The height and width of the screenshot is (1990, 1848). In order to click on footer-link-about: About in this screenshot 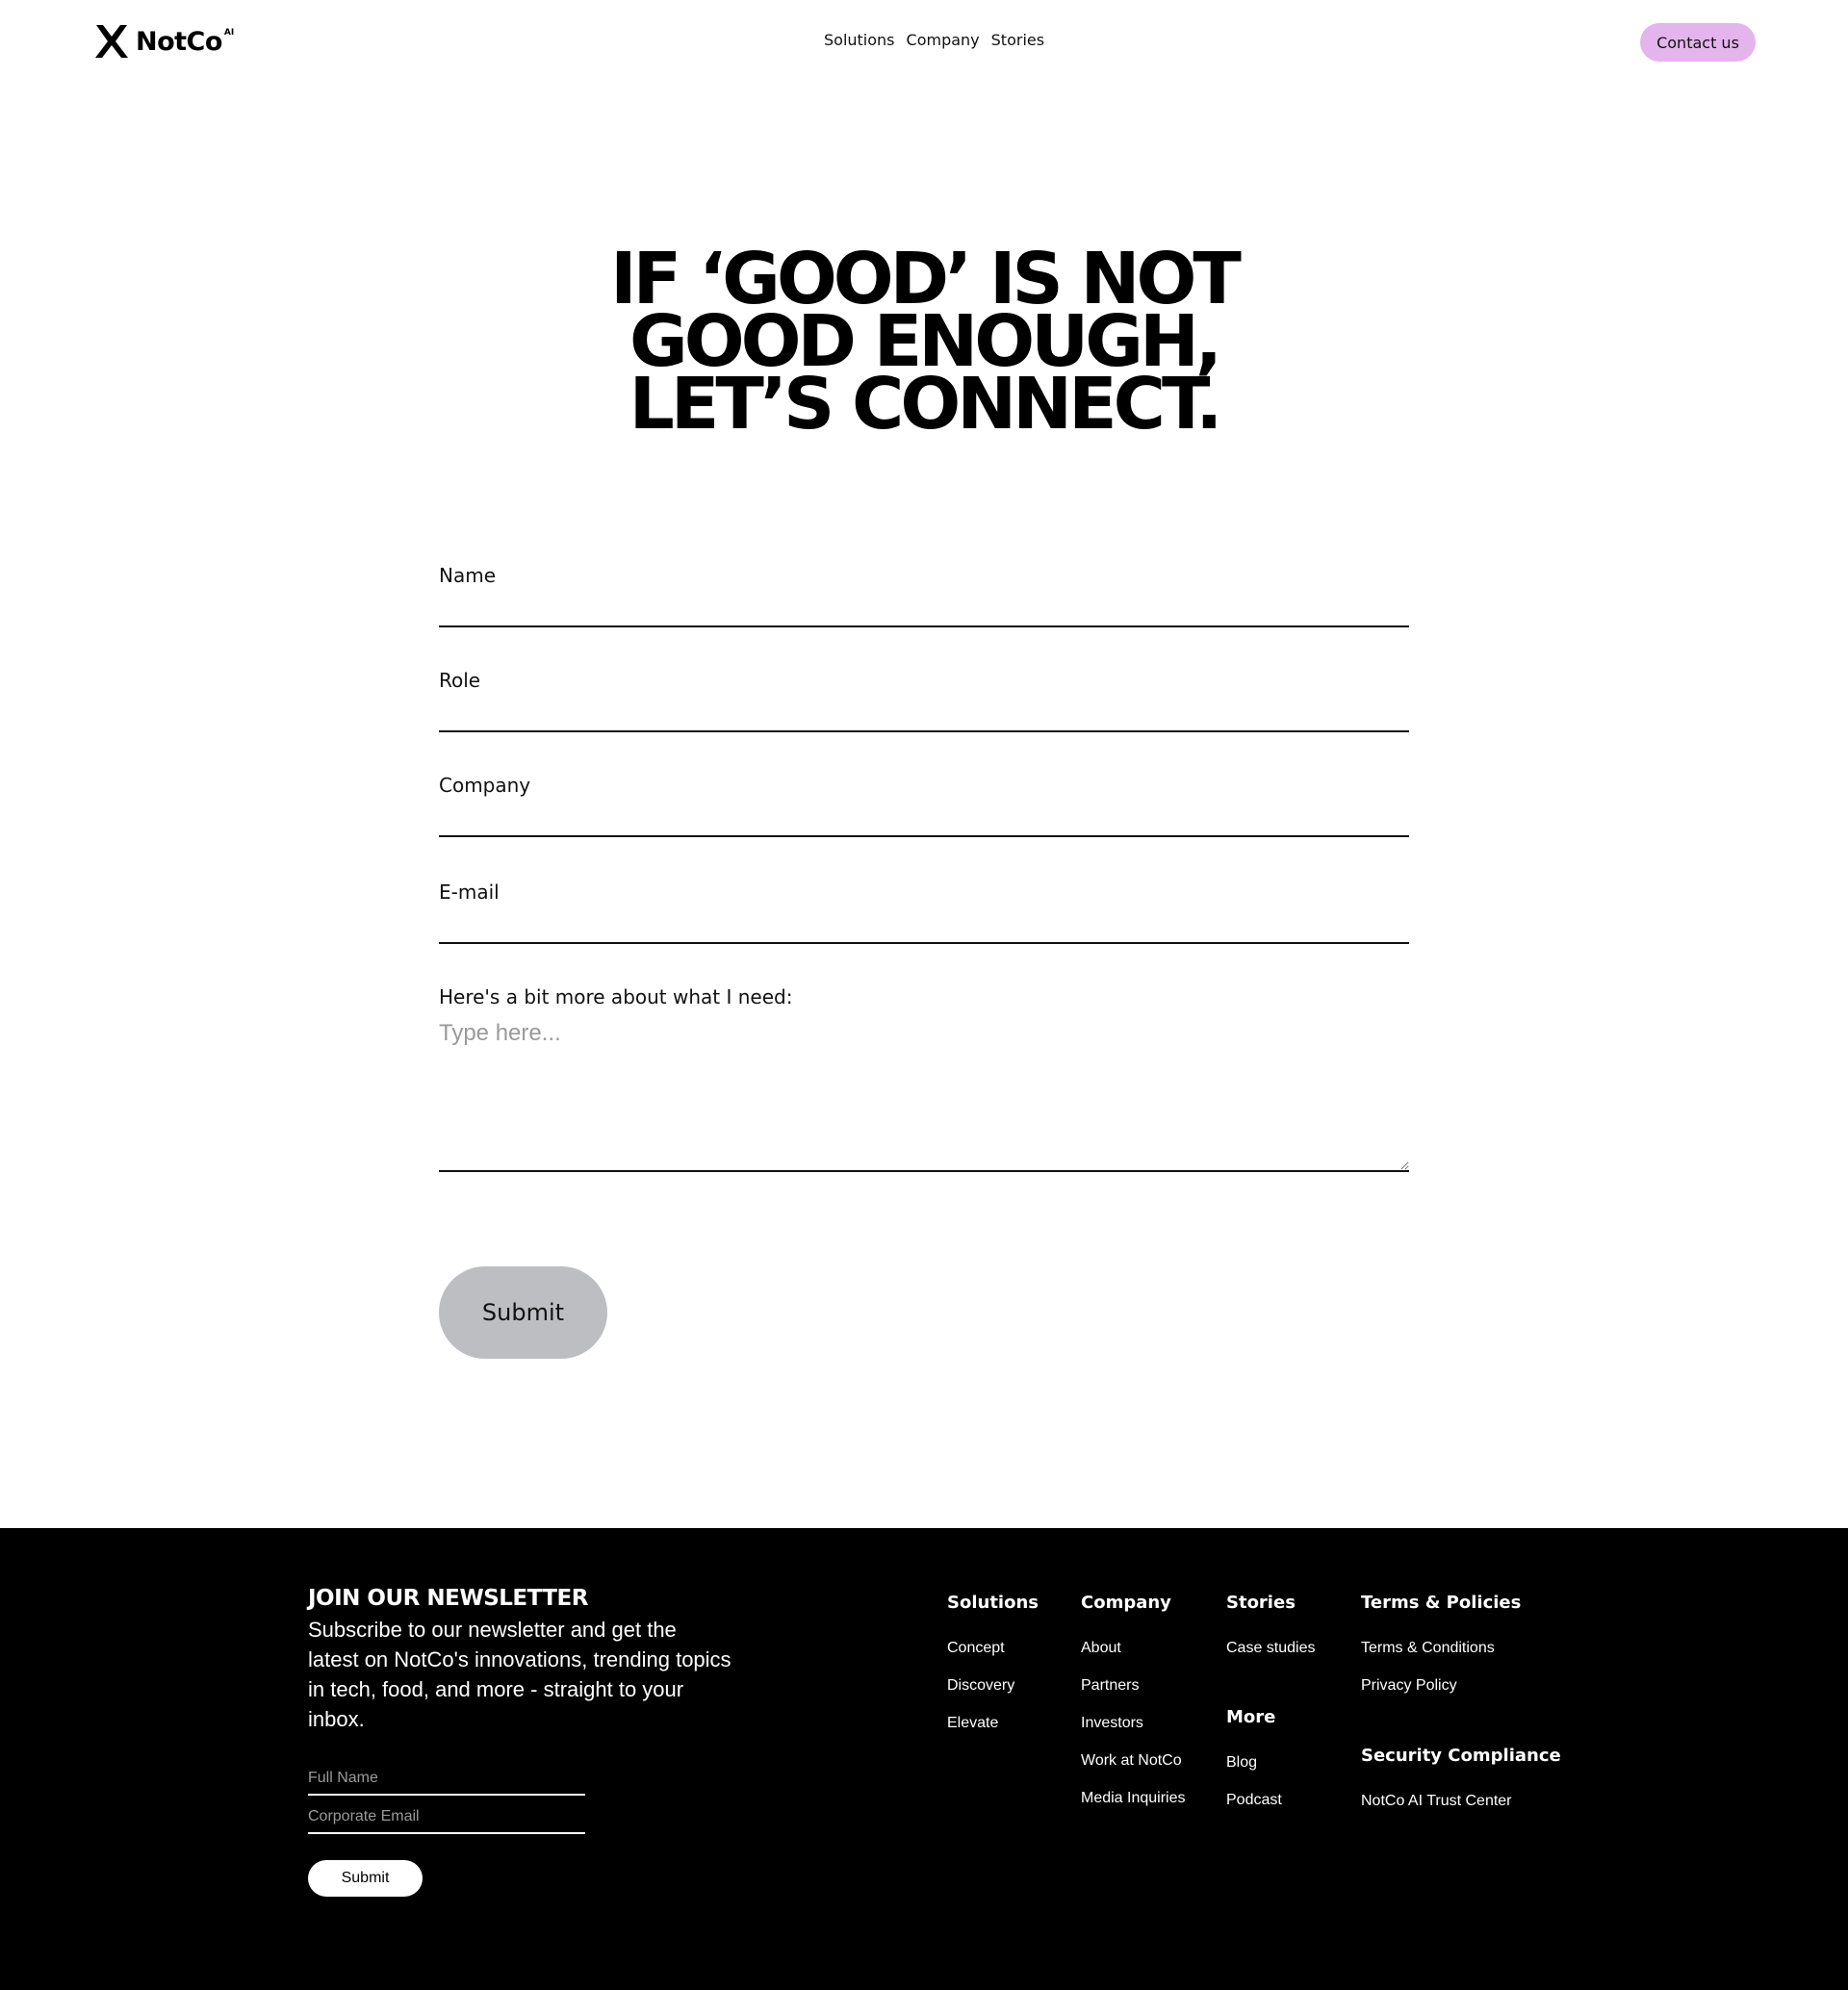, I will do `click(1133, 1648)`.